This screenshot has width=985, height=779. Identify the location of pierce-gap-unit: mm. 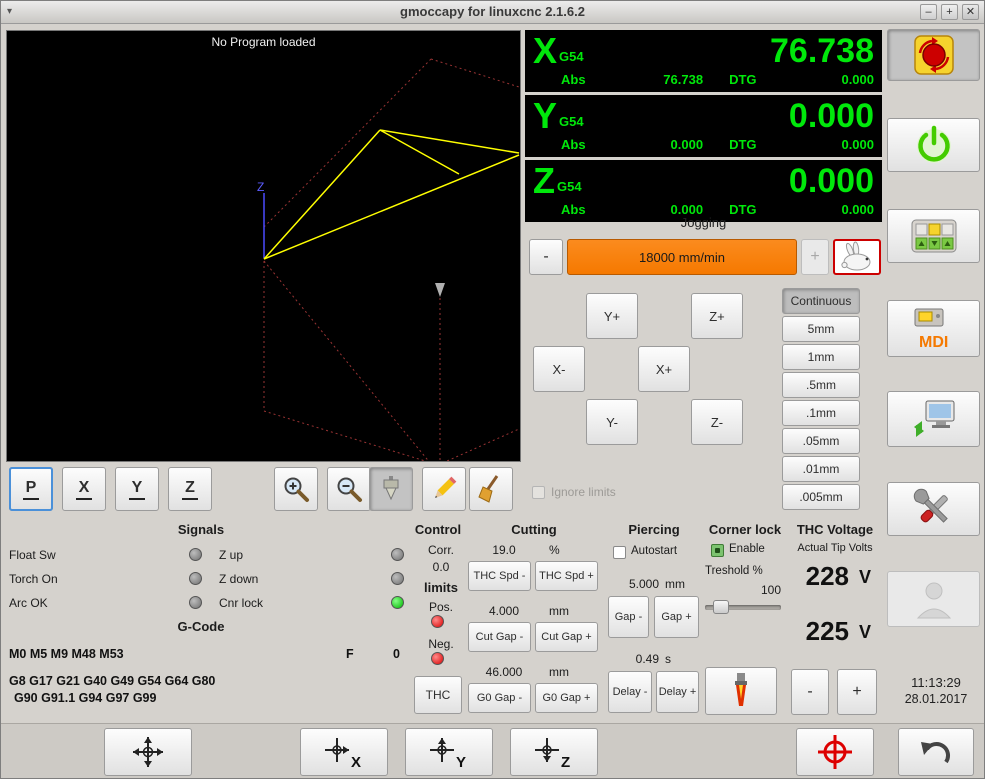
(675, 584).